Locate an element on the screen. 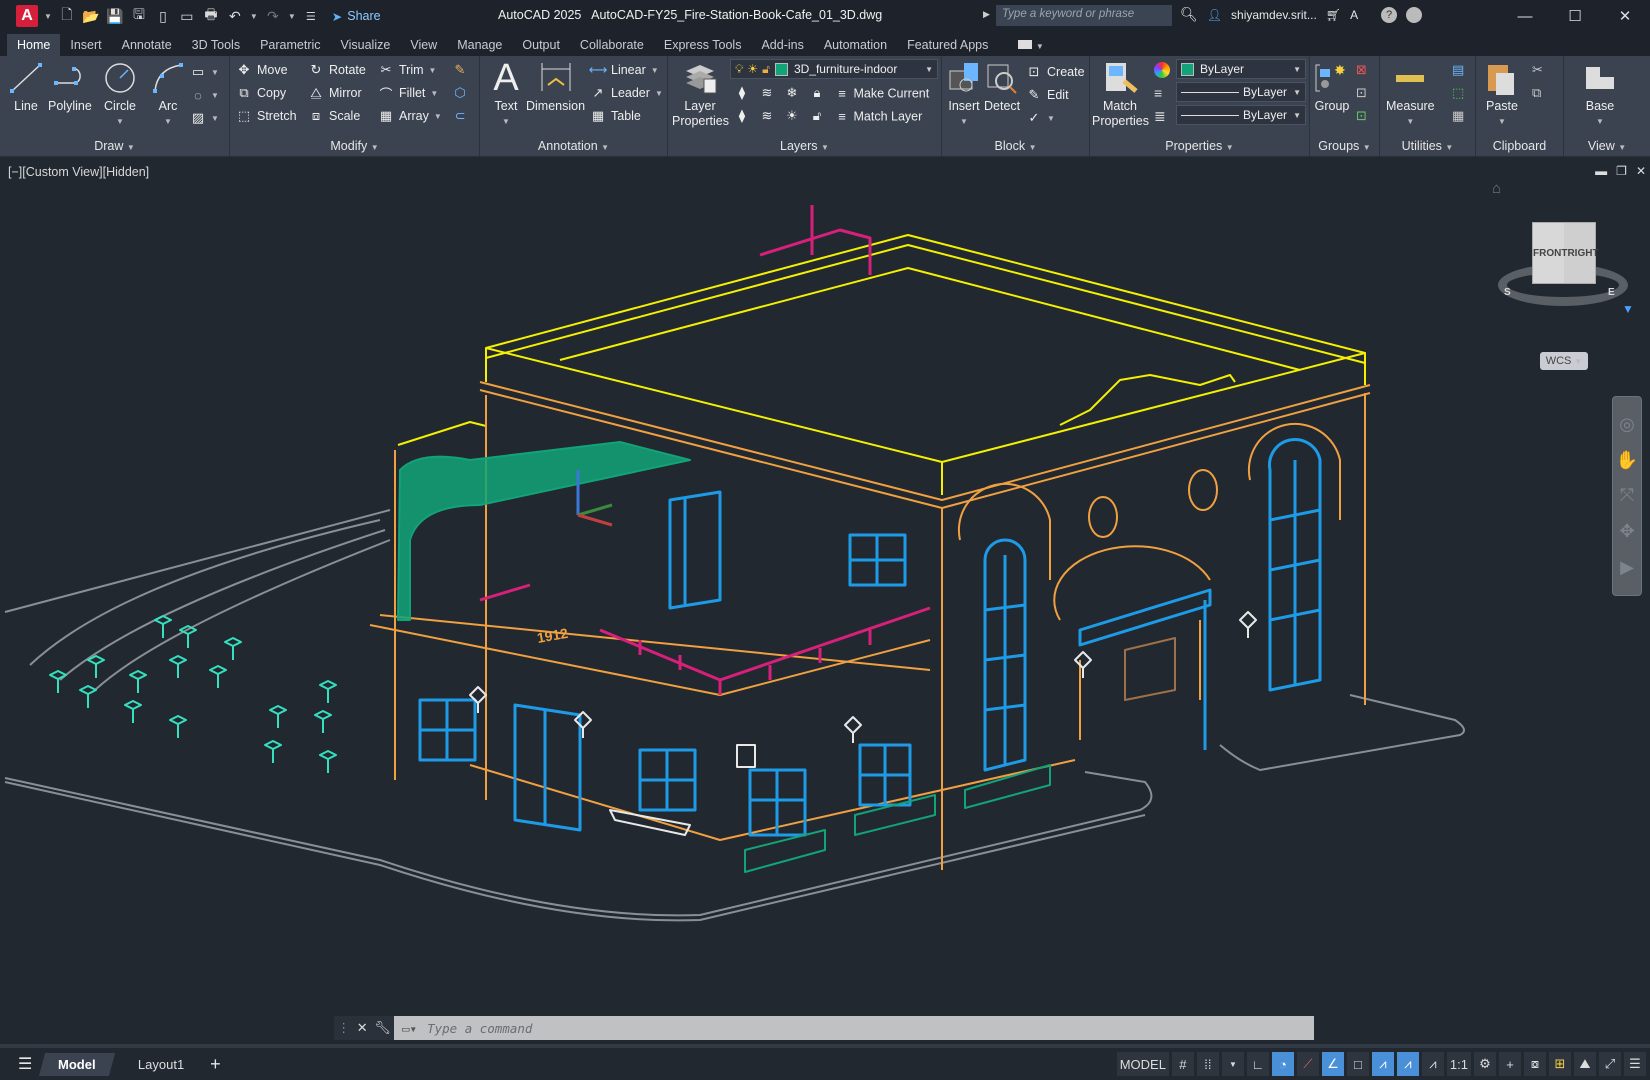  trim-button: ✂ Trim ▼ is located at coordinates (407, 70).